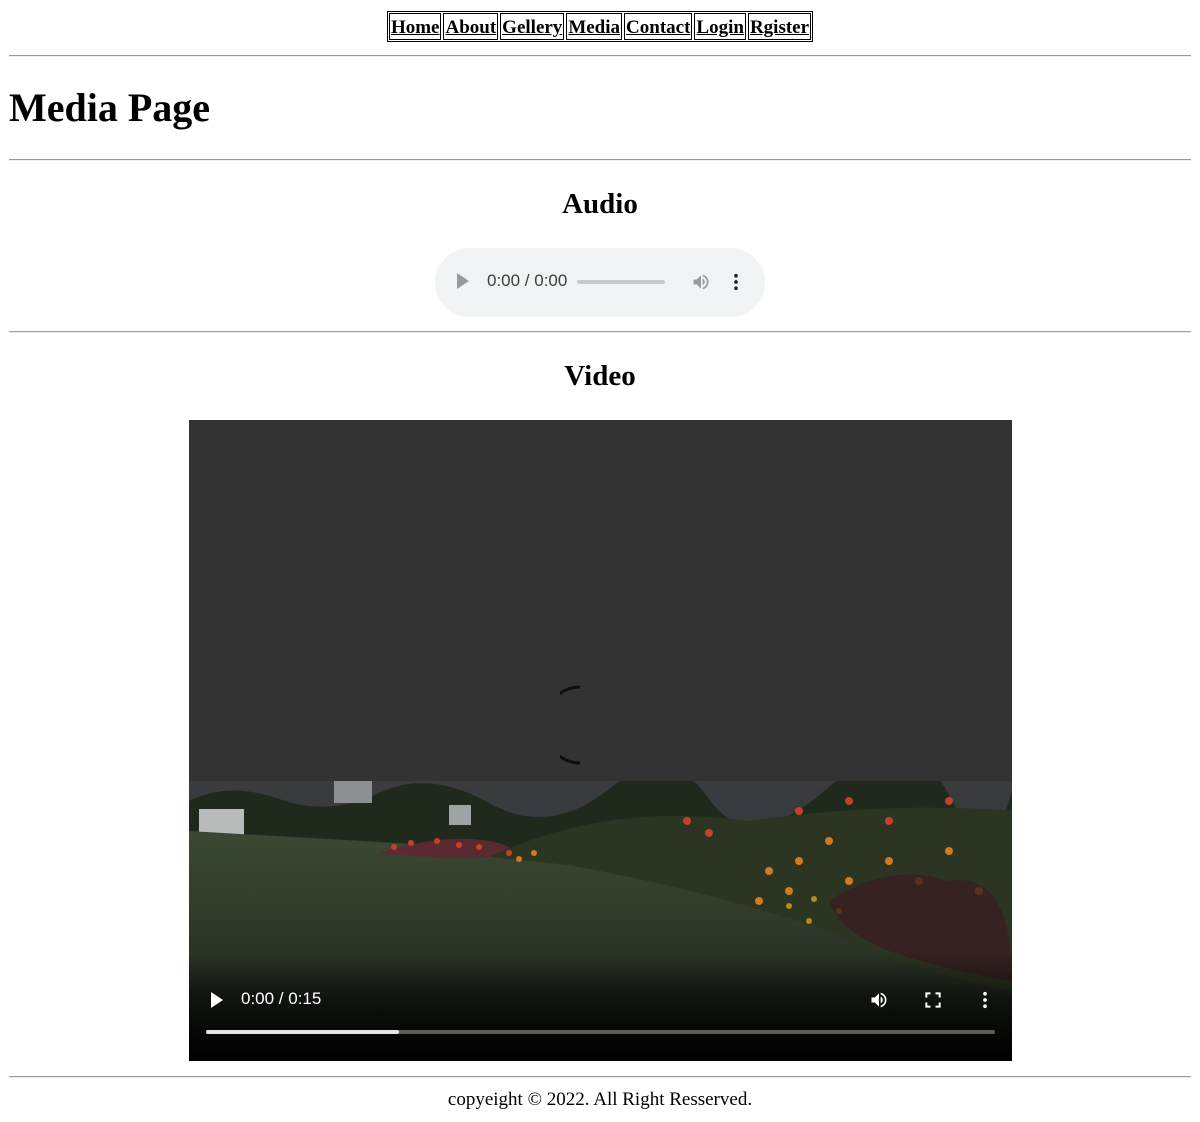 Image resolution: width=1200 pixels, height=1122 pixels. I want to click on nav-link-contact: Contact, so click(658, 26).